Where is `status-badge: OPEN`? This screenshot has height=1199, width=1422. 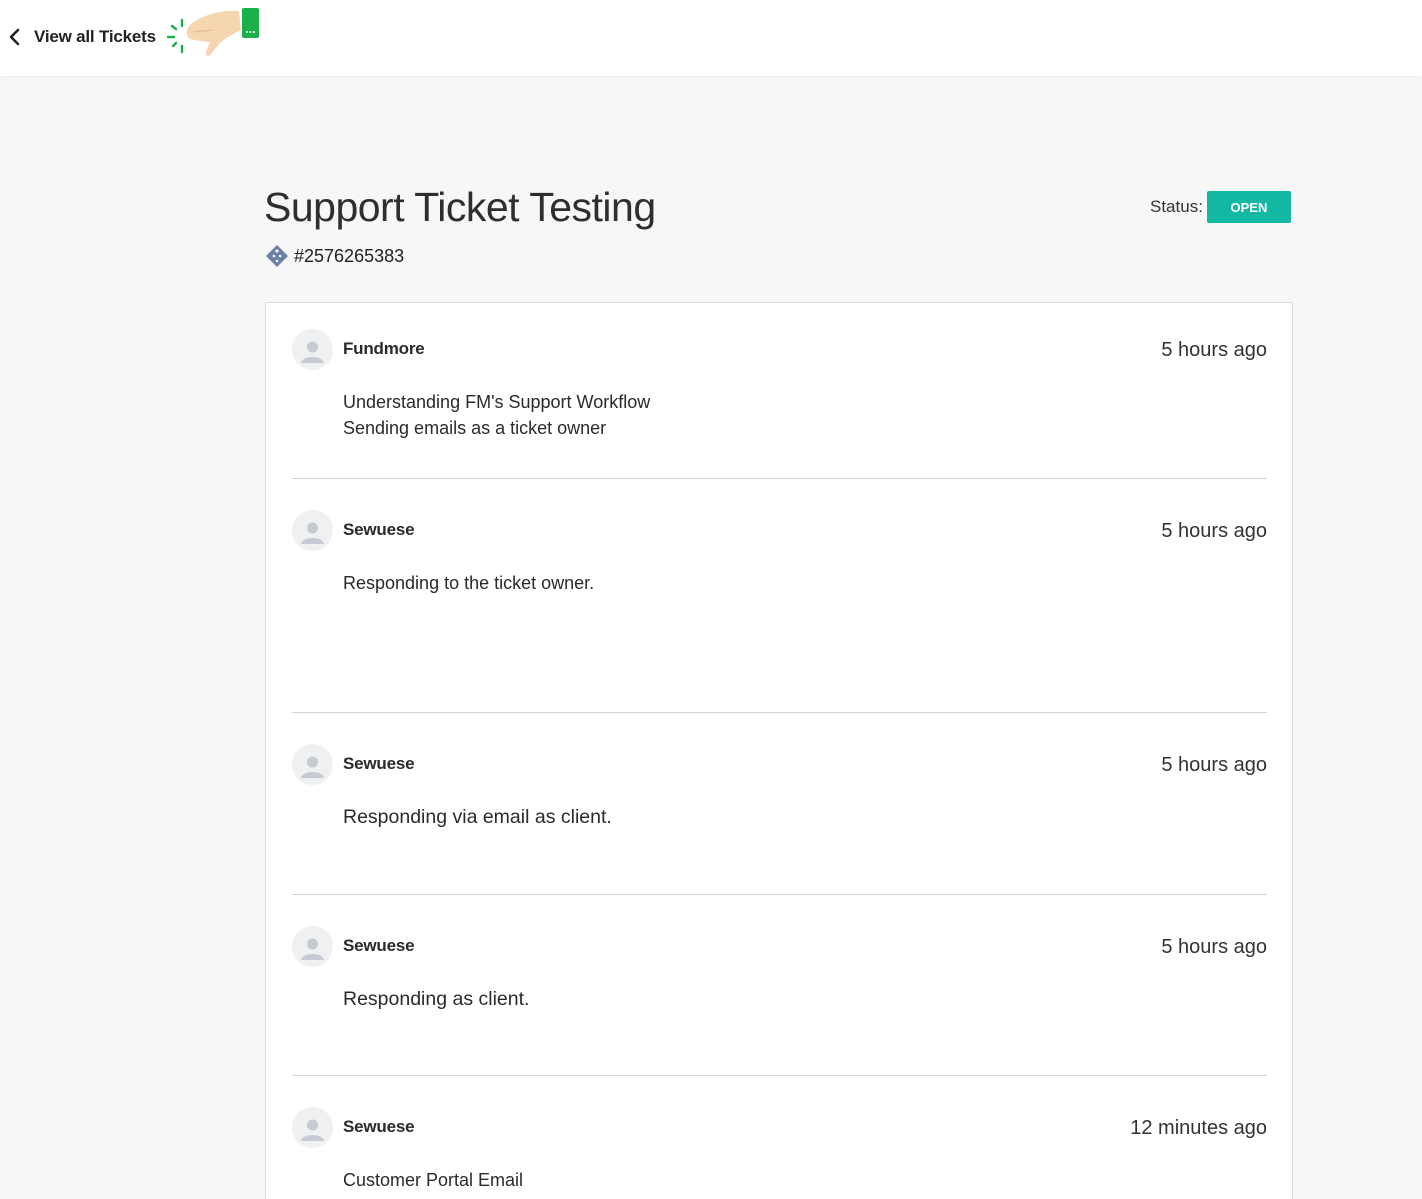
status-badge: OPEN is located at coordinates (1248, 207).